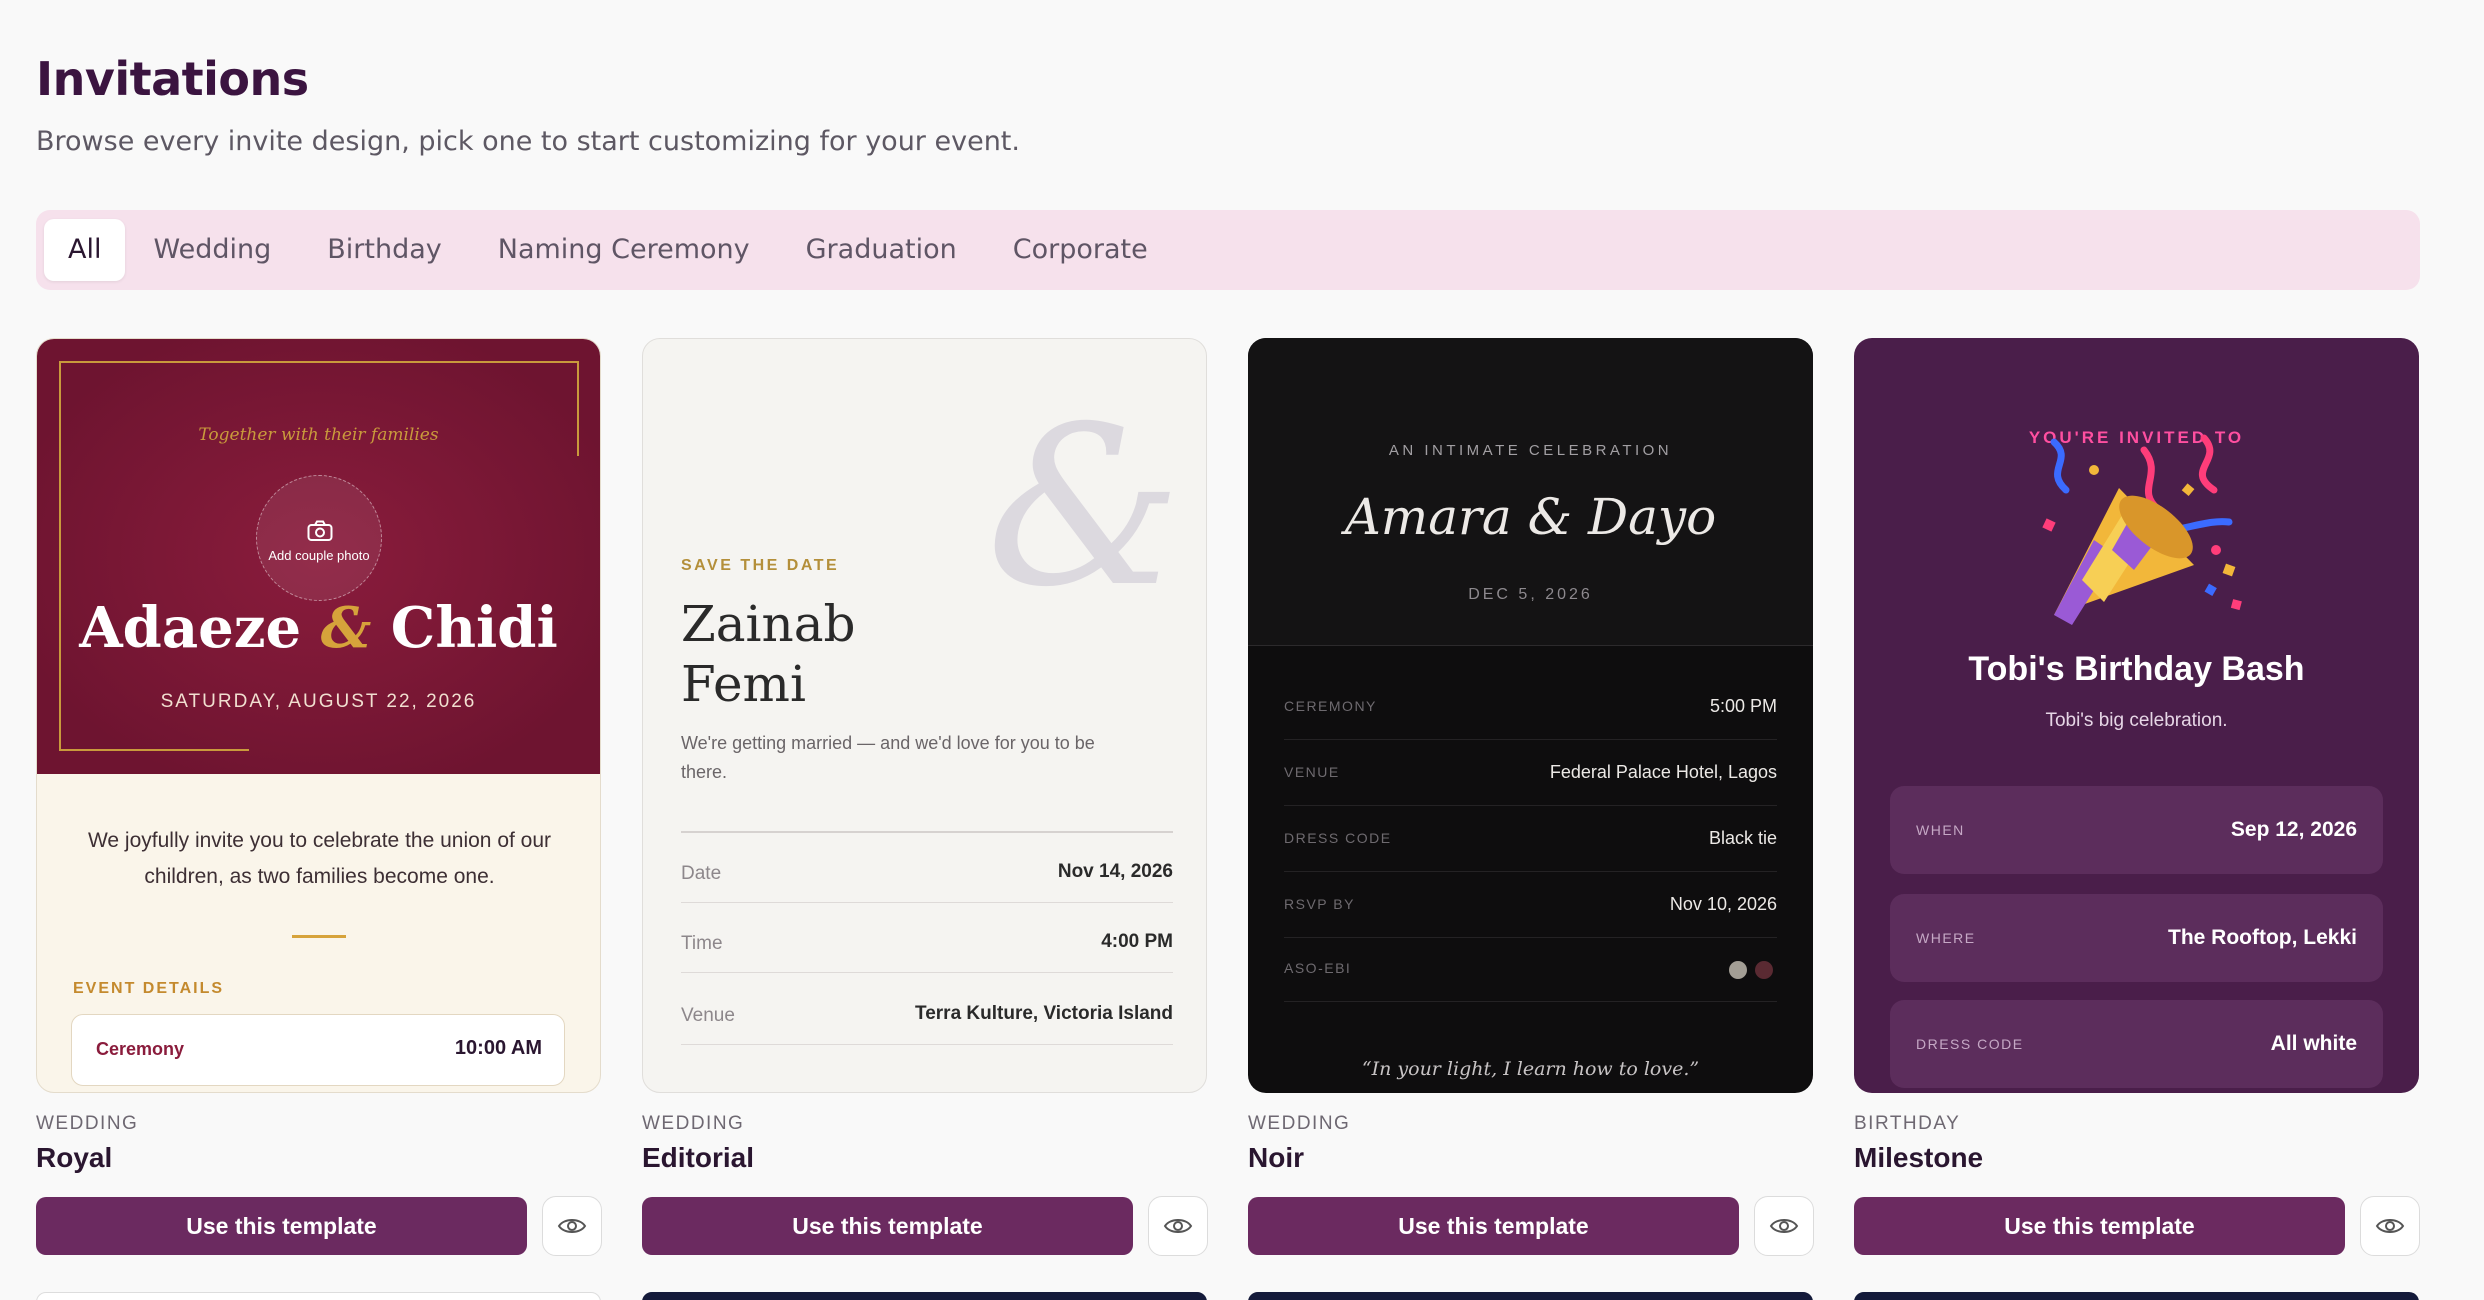 Image resolution: width=2484 pixels, height=1300 pixels. I want to click on detail-label: Time, so click(702, 943).